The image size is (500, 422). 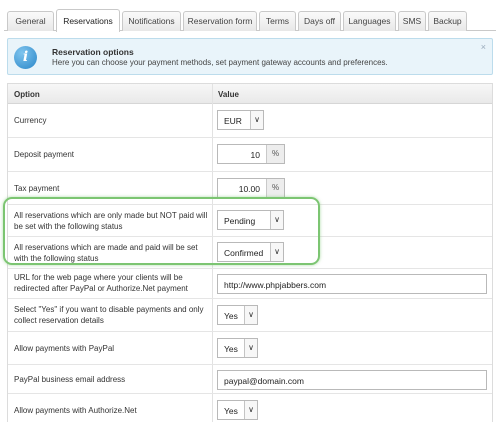 I want to click on table-row: Tax payment 10.00 %, so click(x=250, y=188).